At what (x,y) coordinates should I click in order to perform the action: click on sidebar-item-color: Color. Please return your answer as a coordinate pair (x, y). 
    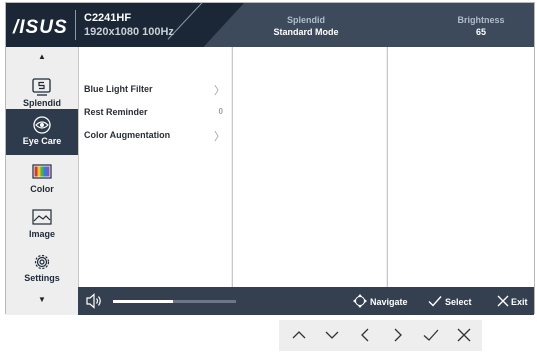
    Looking at the image, I should click on (42, 179).